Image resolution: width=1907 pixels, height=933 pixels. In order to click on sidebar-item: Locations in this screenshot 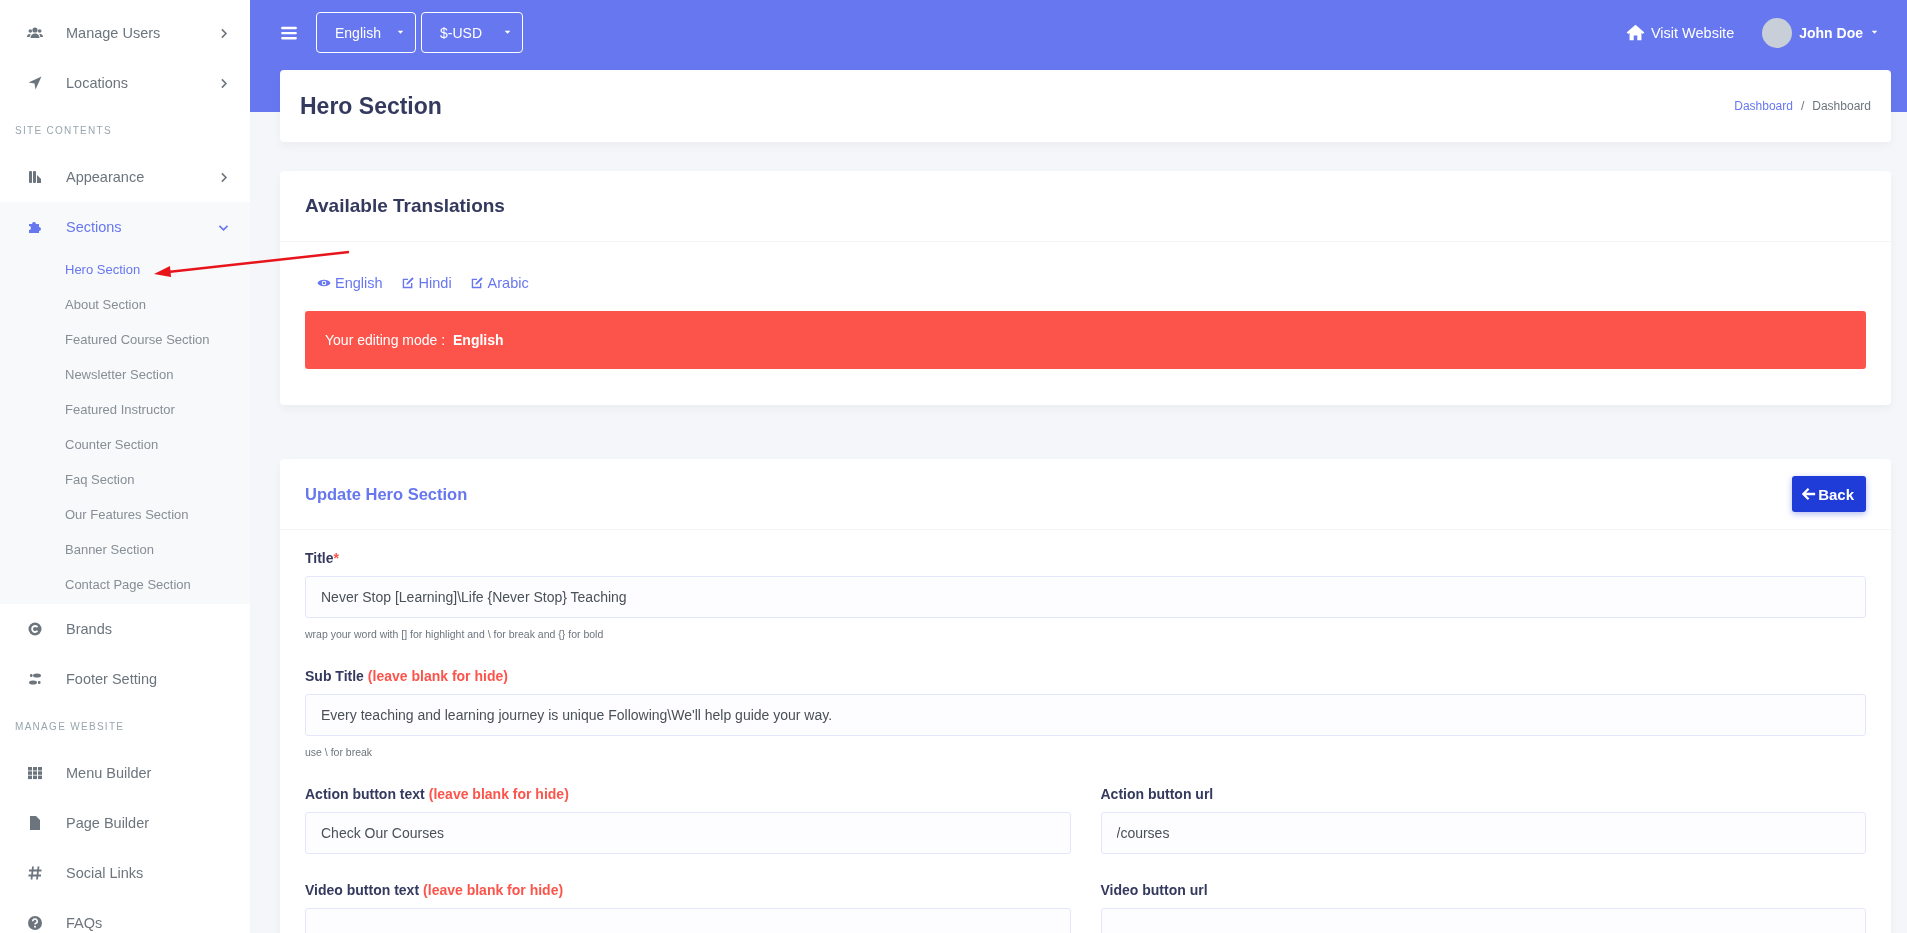, I will do `click(125, 83)`.